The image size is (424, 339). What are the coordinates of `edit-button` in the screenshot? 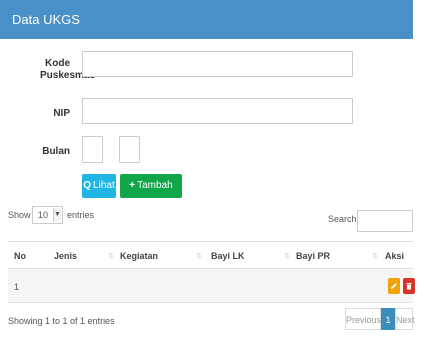 It's located at (394, 286).